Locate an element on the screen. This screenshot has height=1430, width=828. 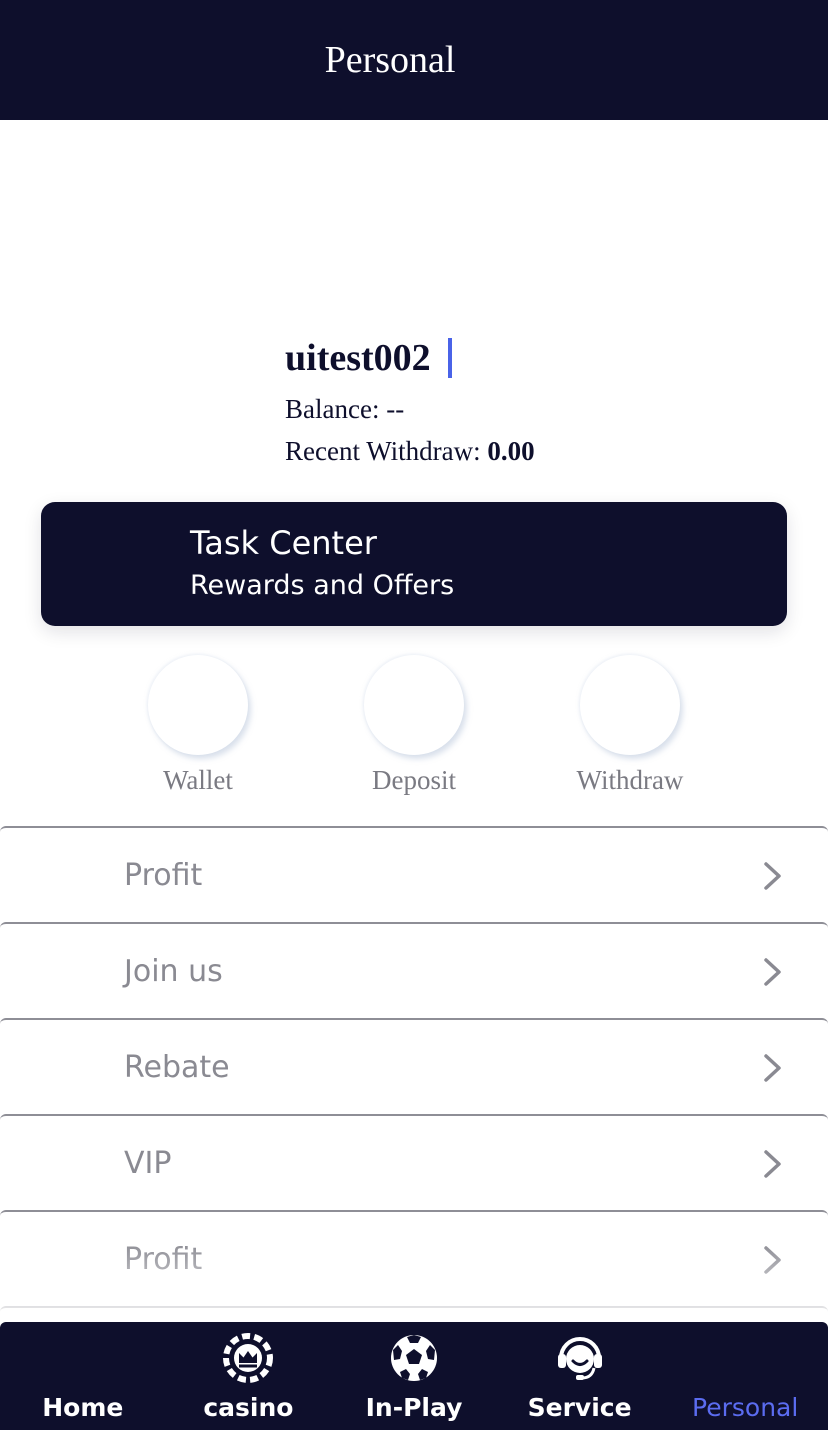
wallet-action: Wallet is located at coordinates (198, 725).